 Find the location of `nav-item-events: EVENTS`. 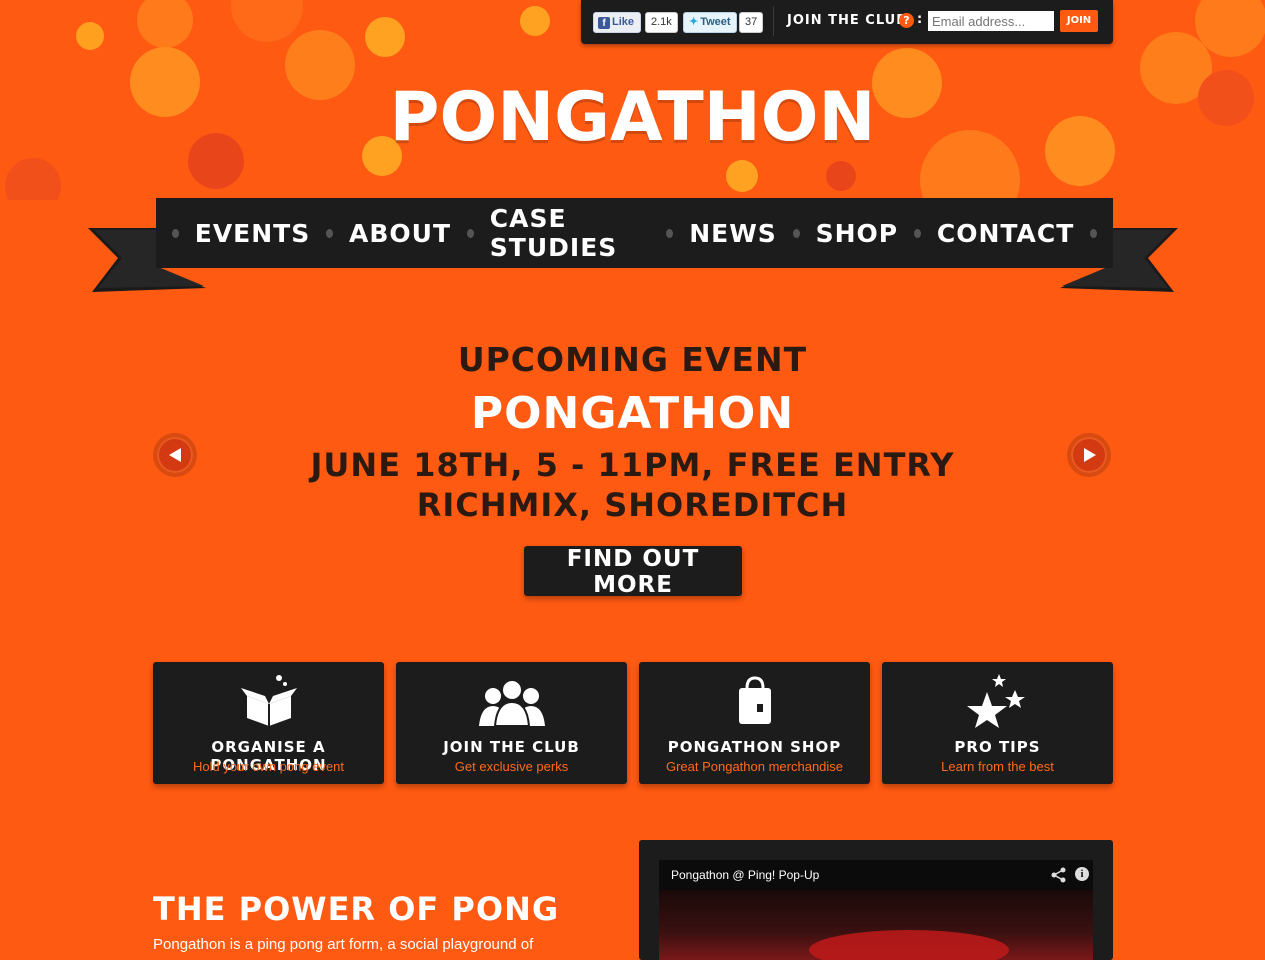

nav-item-events: EVENTS is located at coordinates (253, 233).